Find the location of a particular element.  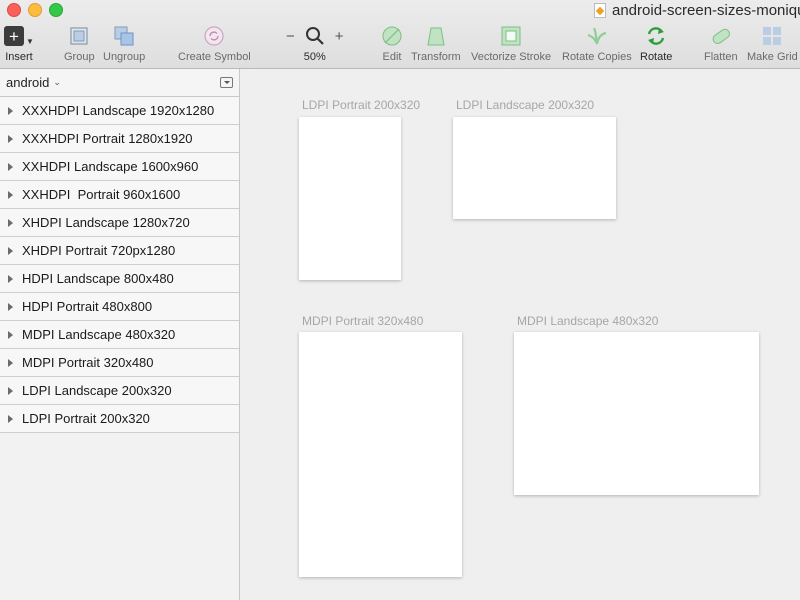

layer-label: HDPI Portrait 480x800 is located at coordinates (87, 306).